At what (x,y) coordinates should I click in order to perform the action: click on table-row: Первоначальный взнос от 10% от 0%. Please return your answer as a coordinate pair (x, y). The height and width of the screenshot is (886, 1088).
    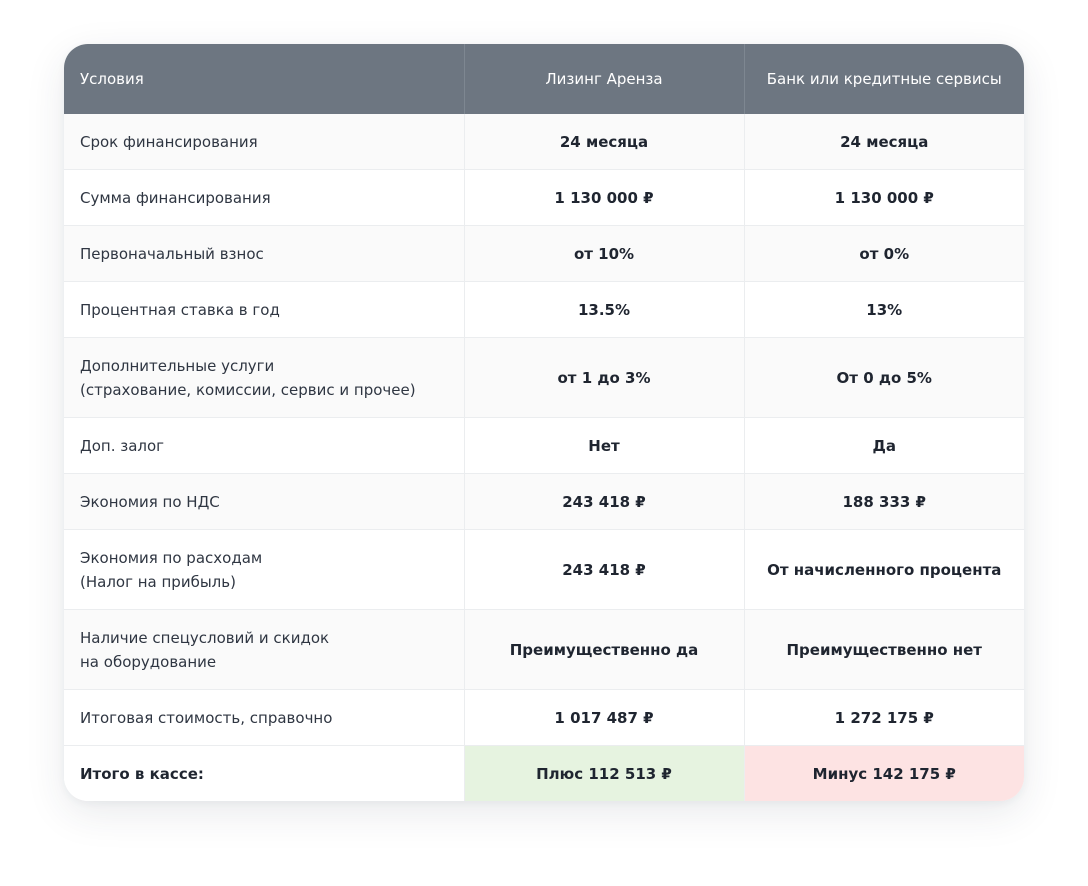
    Looking at the image, I should click on (544, 253).